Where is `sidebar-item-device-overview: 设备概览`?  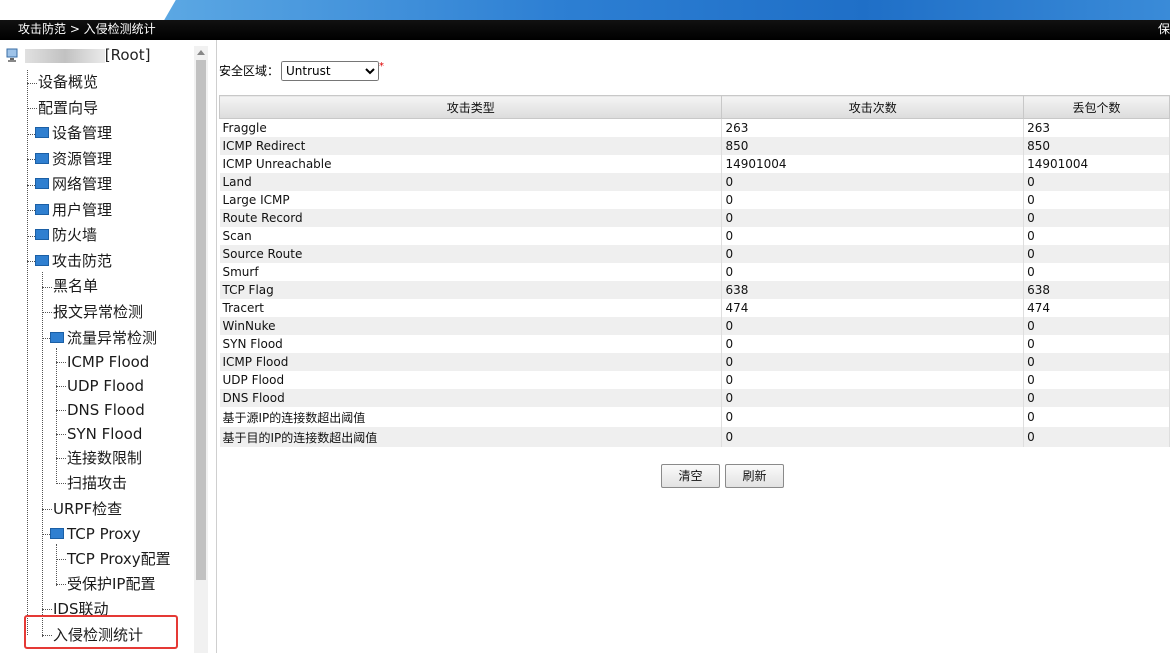 sidebar-item-device-overview: 设备概览 is located at coordinates (68, 82).